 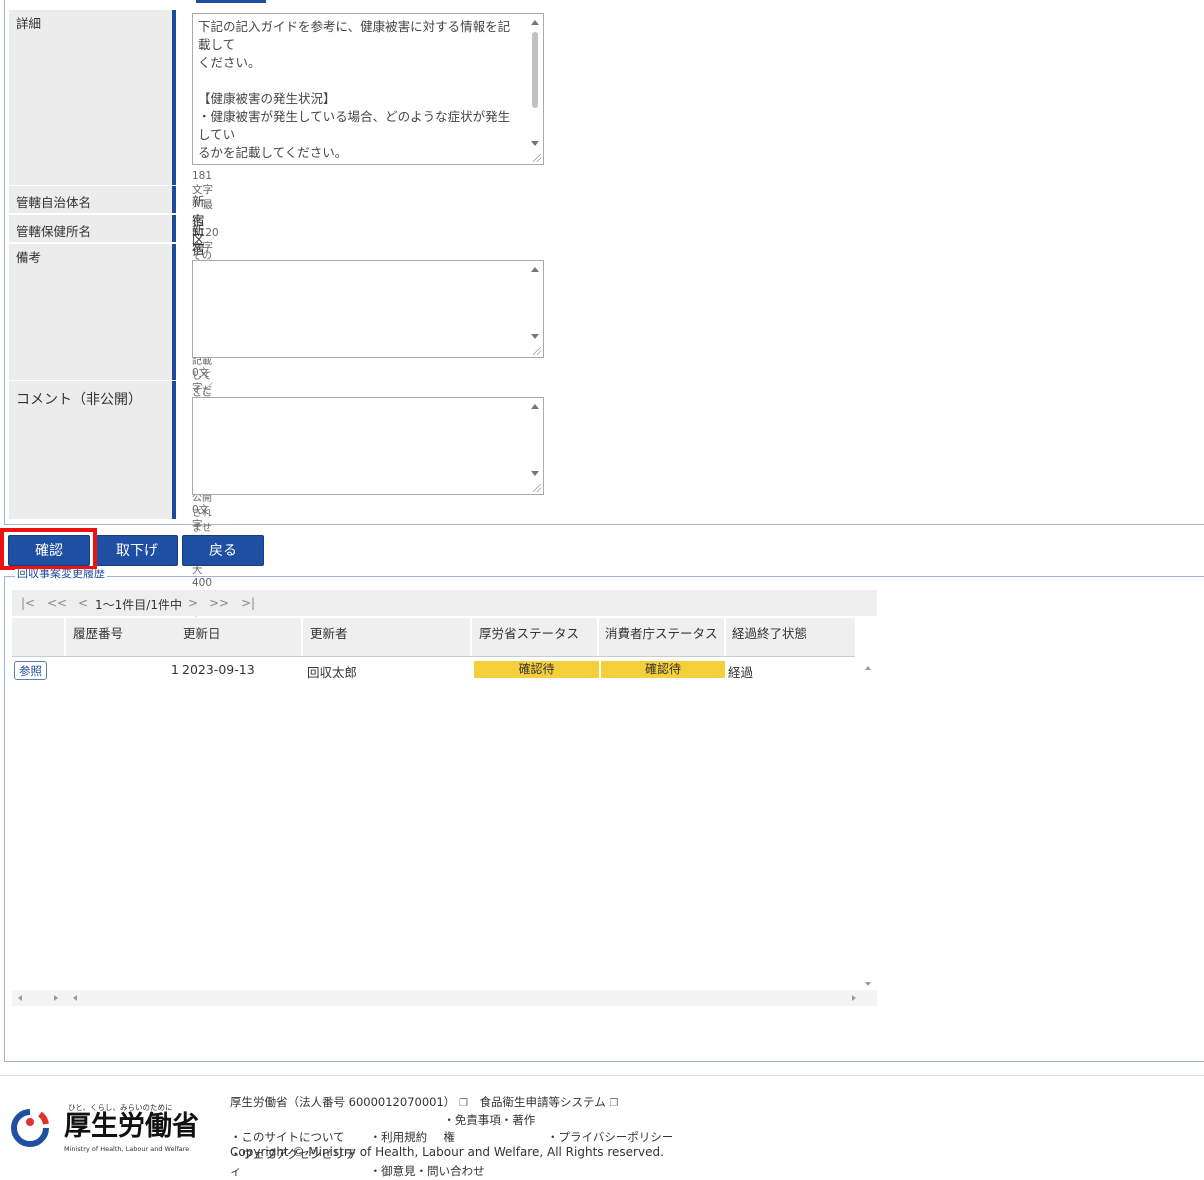 What do you see at coordinates (368, 263) in the screenshot?
I see `remarks-value` at bounding box center [368, 263].